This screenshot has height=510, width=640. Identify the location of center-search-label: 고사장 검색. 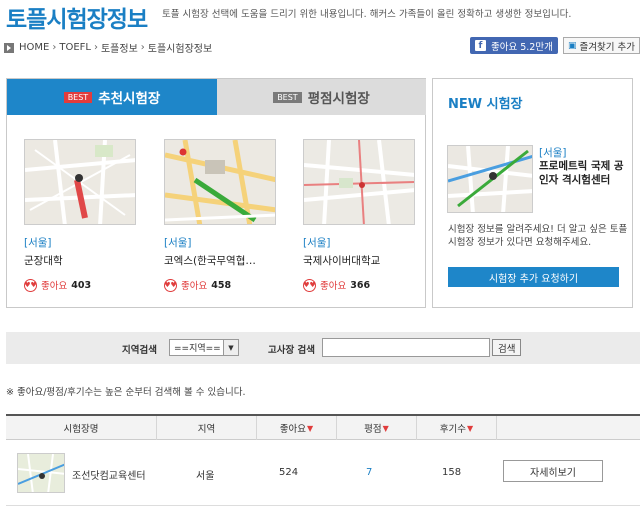
(292, 350).